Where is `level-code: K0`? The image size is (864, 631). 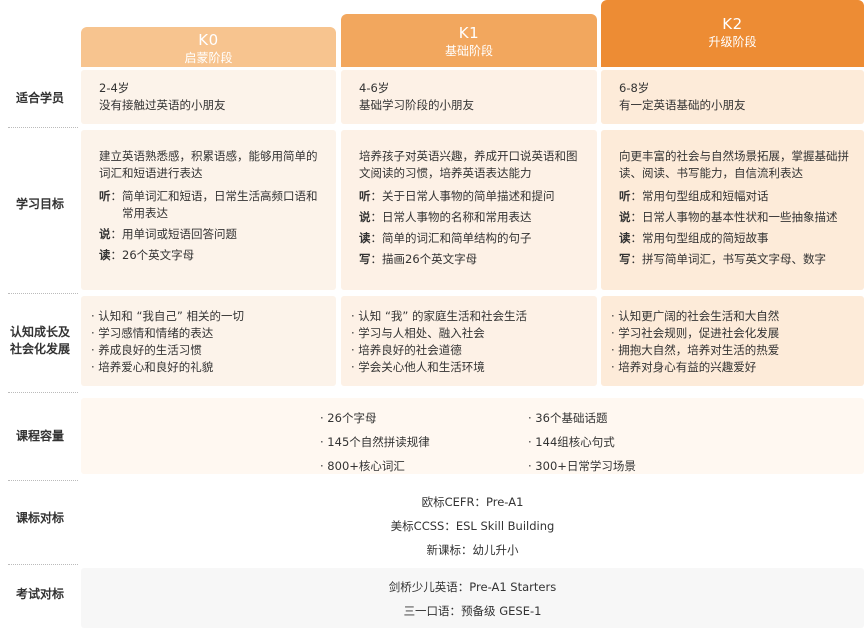 level-code: K0 is located at coordinates (208, 40).